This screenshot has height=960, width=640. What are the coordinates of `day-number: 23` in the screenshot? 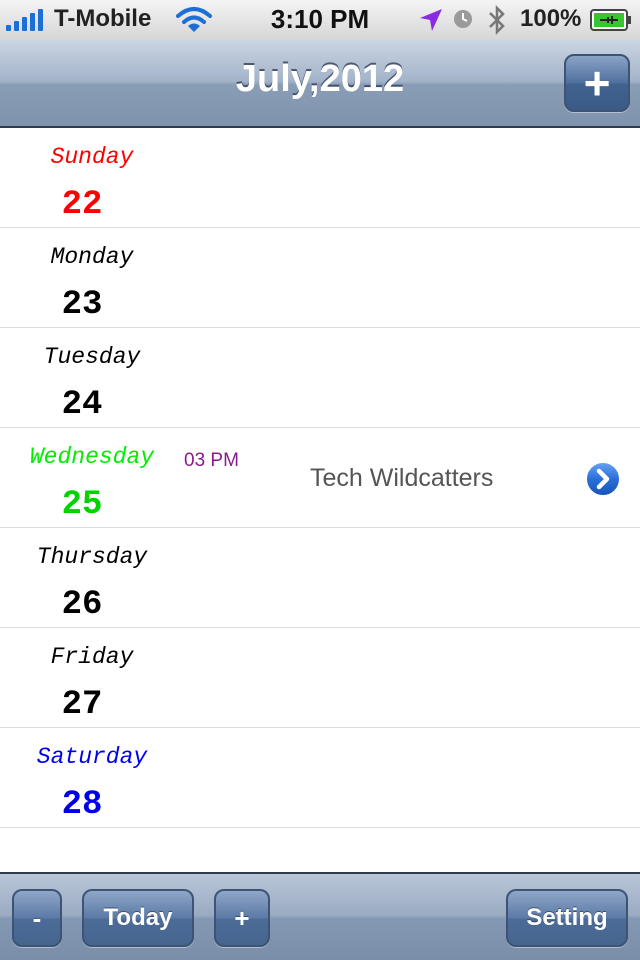 It's located at (82, 305).